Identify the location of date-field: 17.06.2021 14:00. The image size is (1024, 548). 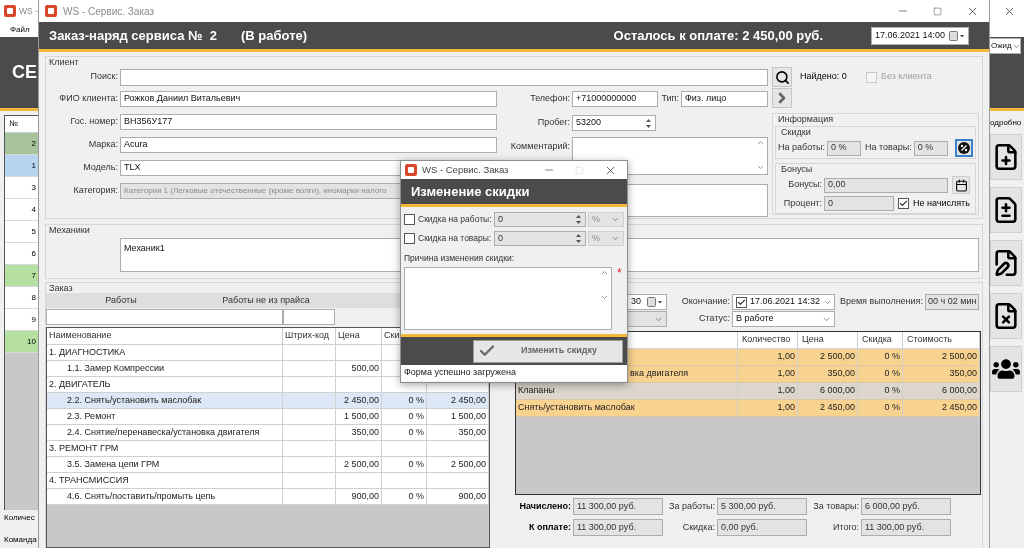
(920, 35).